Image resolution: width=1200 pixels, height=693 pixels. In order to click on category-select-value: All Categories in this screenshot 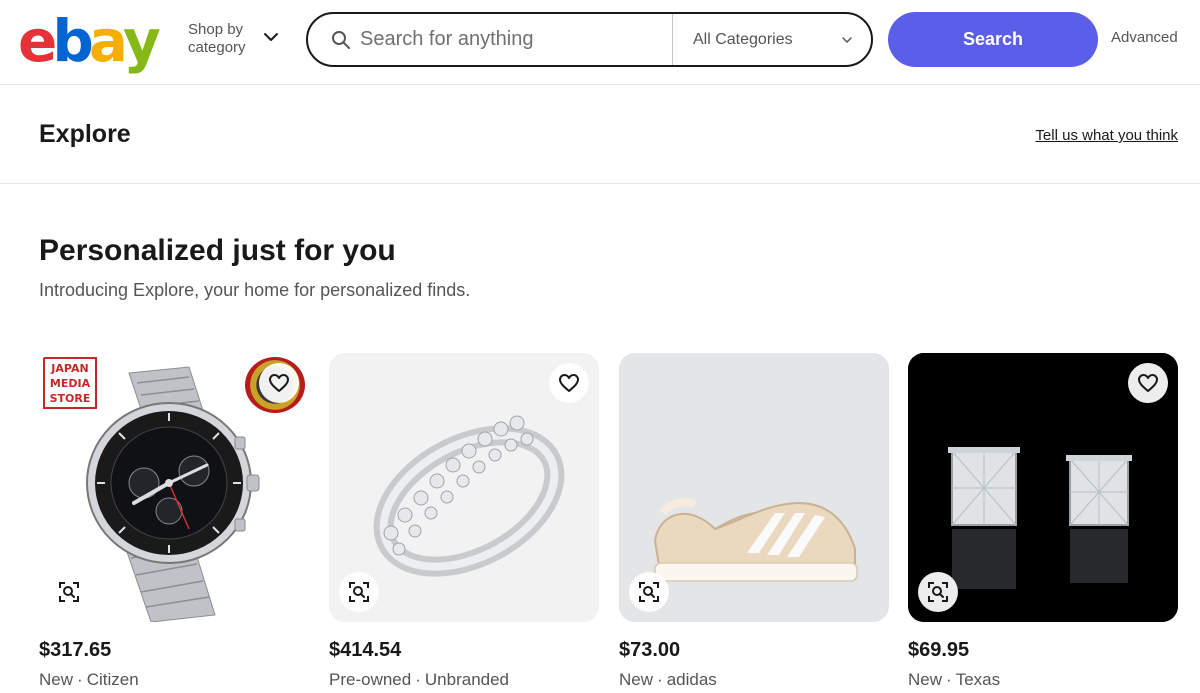, I will do `click(743, 39)`.